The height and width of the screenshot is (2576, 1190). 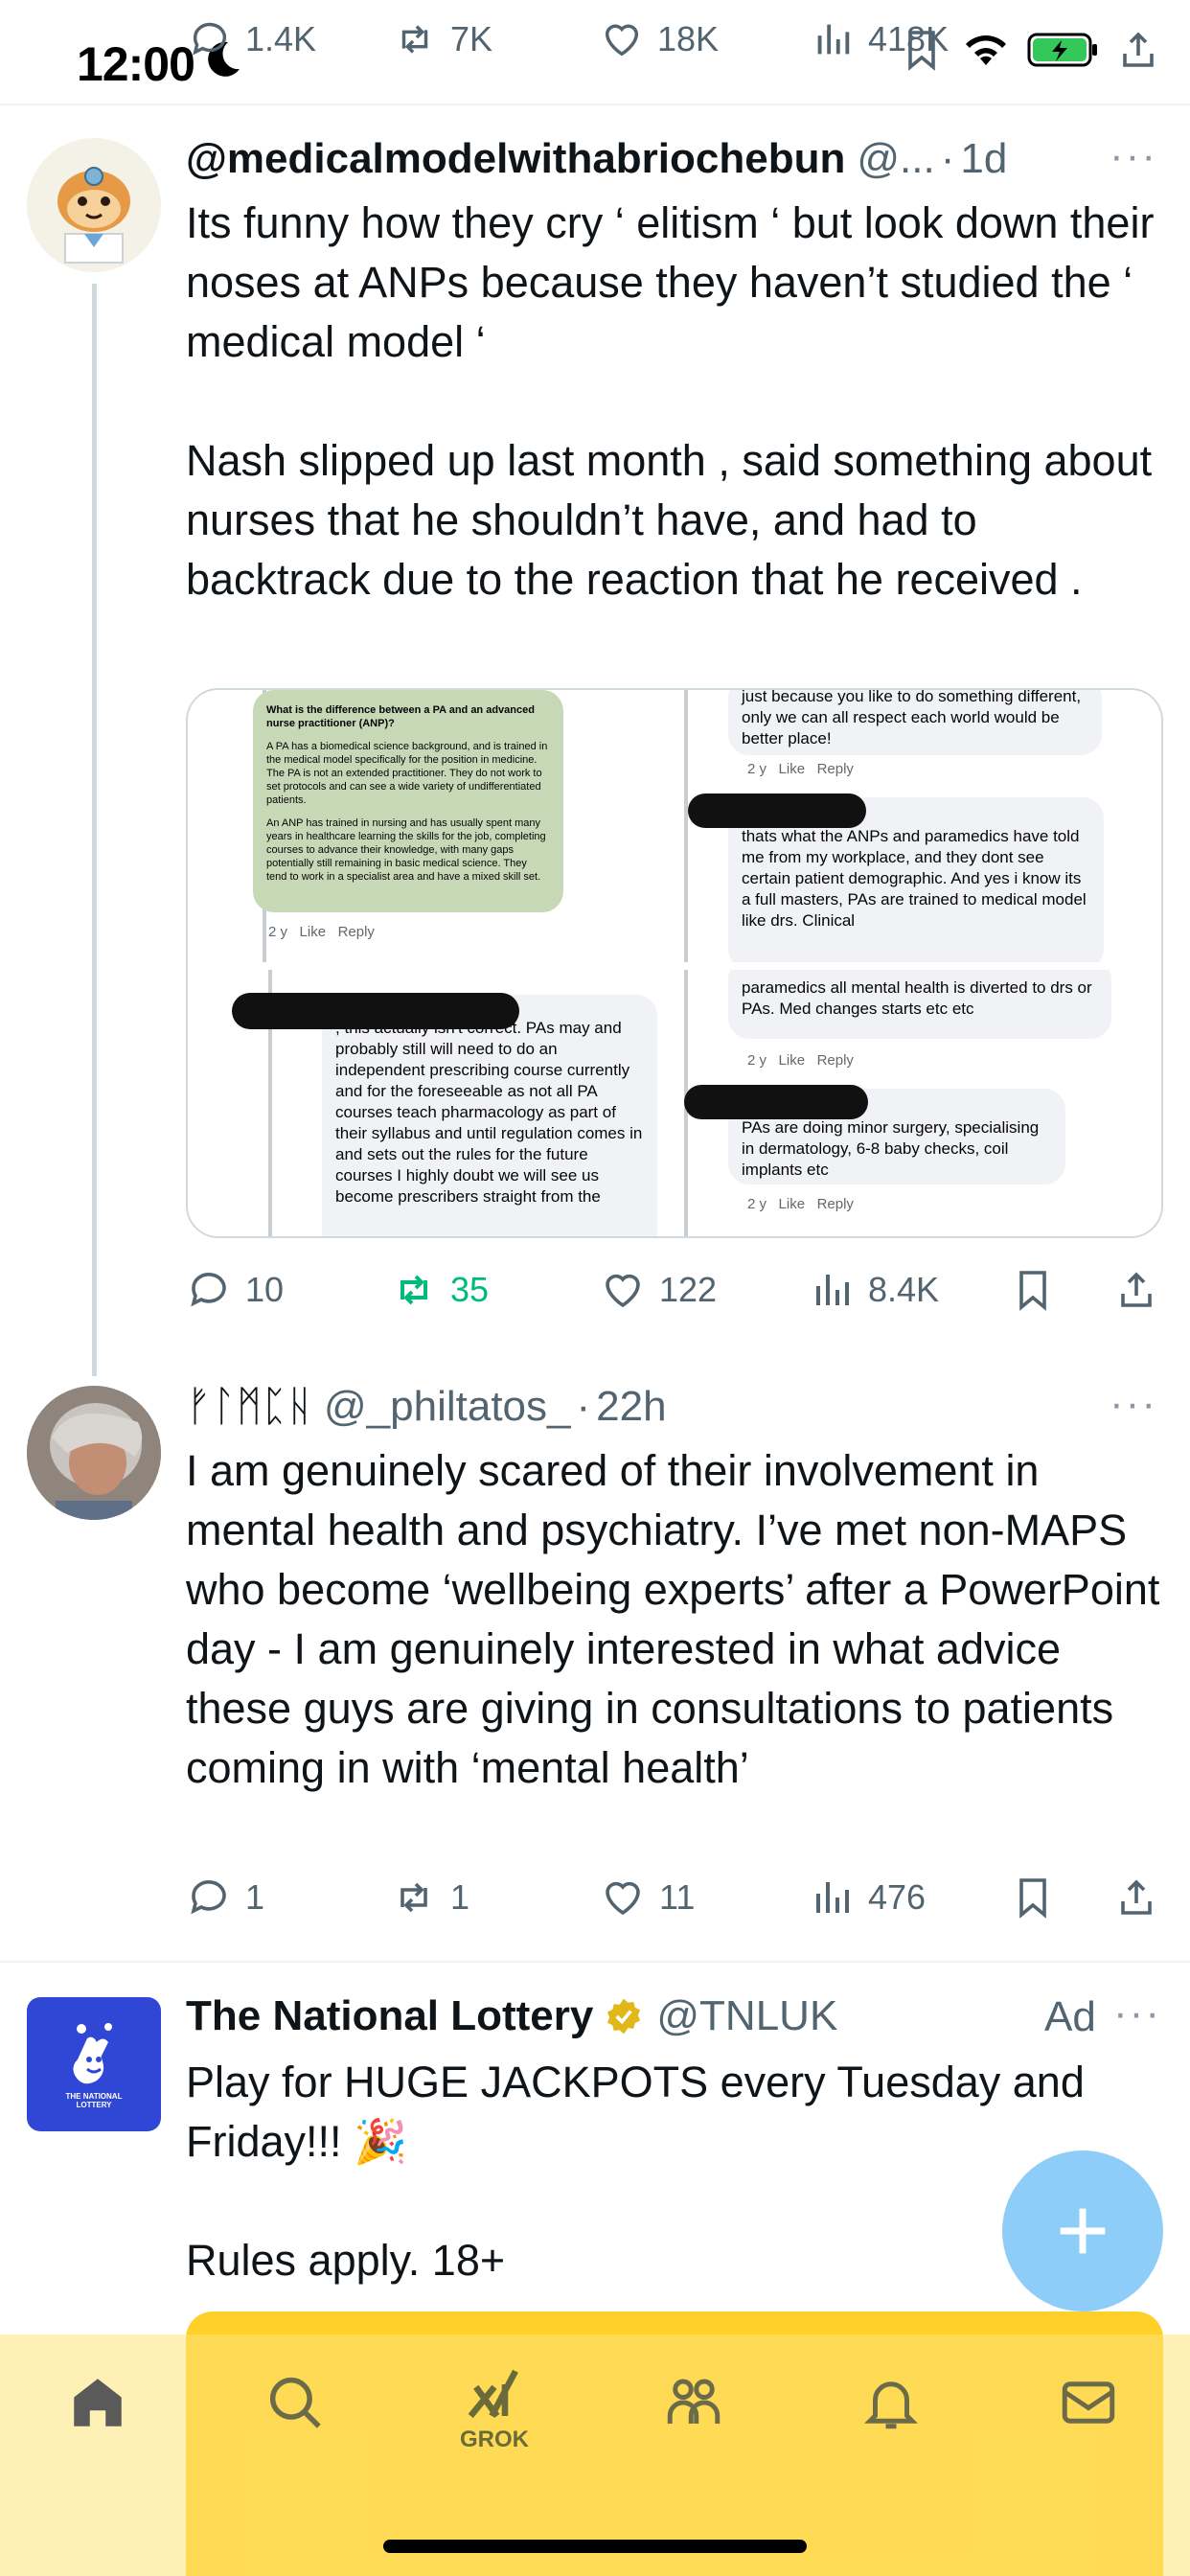 What do you see at coordinates (694, 2401) in the screenshot?
I see `communities-icon` at bounding box center [694, 2401].